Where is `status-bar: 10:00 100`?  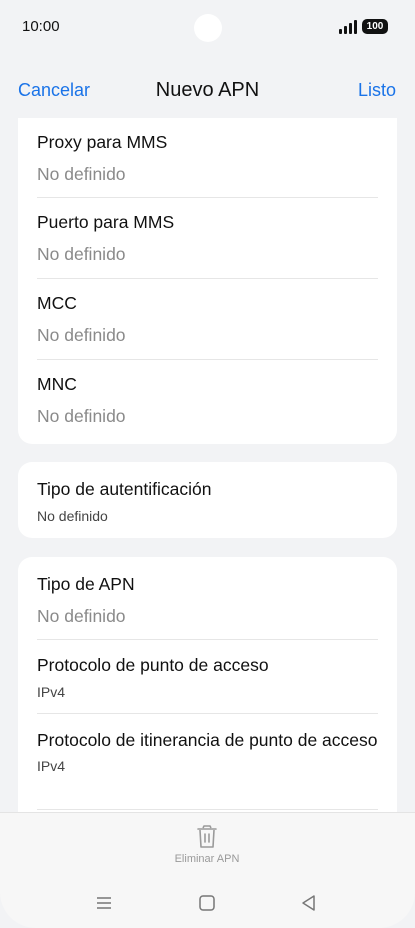 status-bar: 10:00 100 is located at coordinates (207, 28).